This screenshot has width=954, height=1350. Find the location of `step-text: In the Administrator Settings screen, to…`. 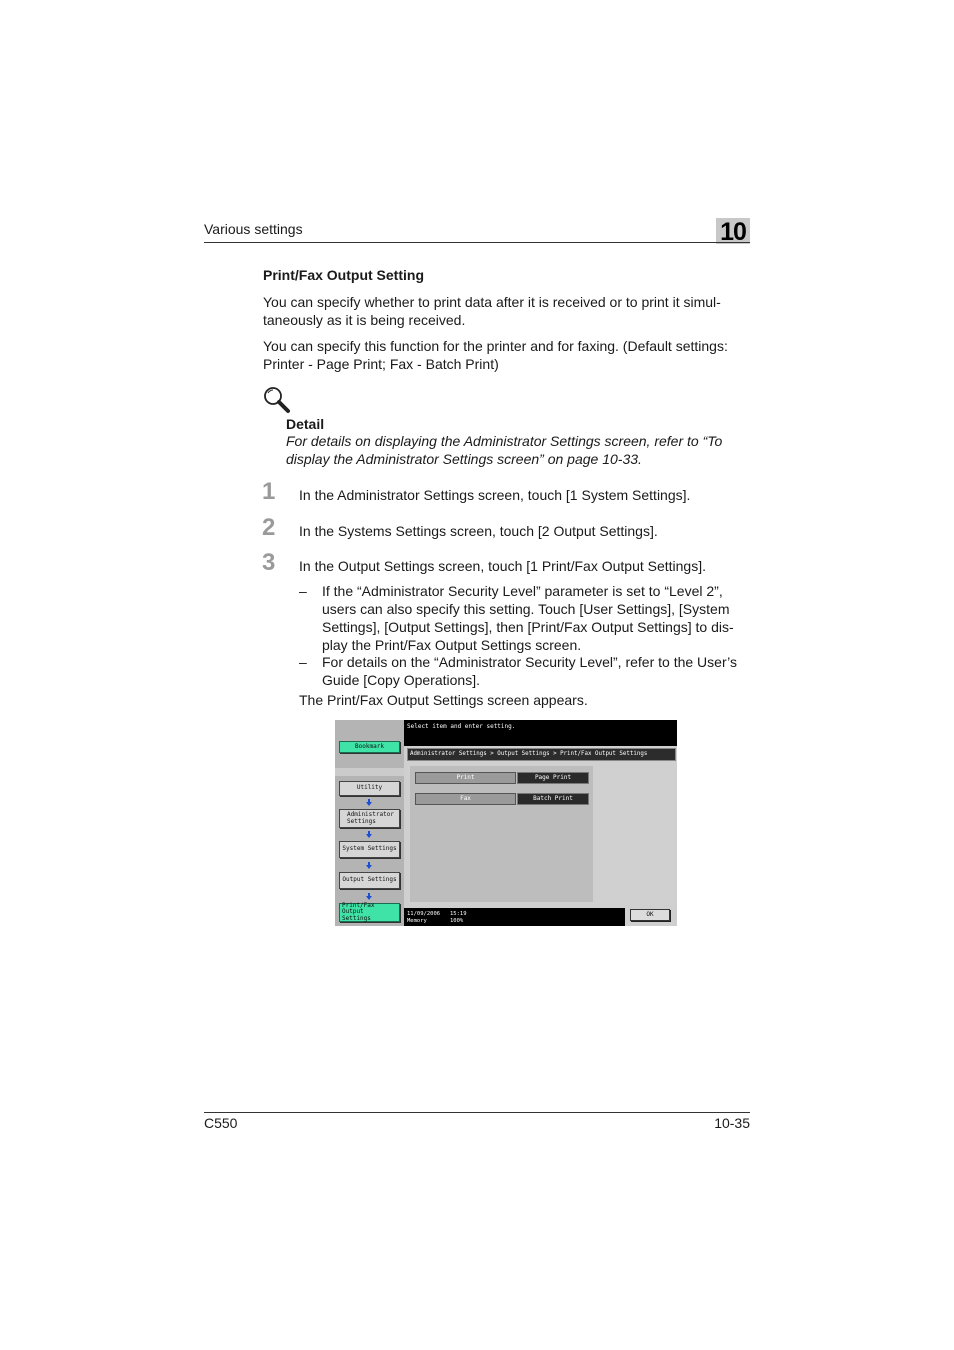

step-text: In the Administrator Settings screen, to… is located at coordinates (495, 495).